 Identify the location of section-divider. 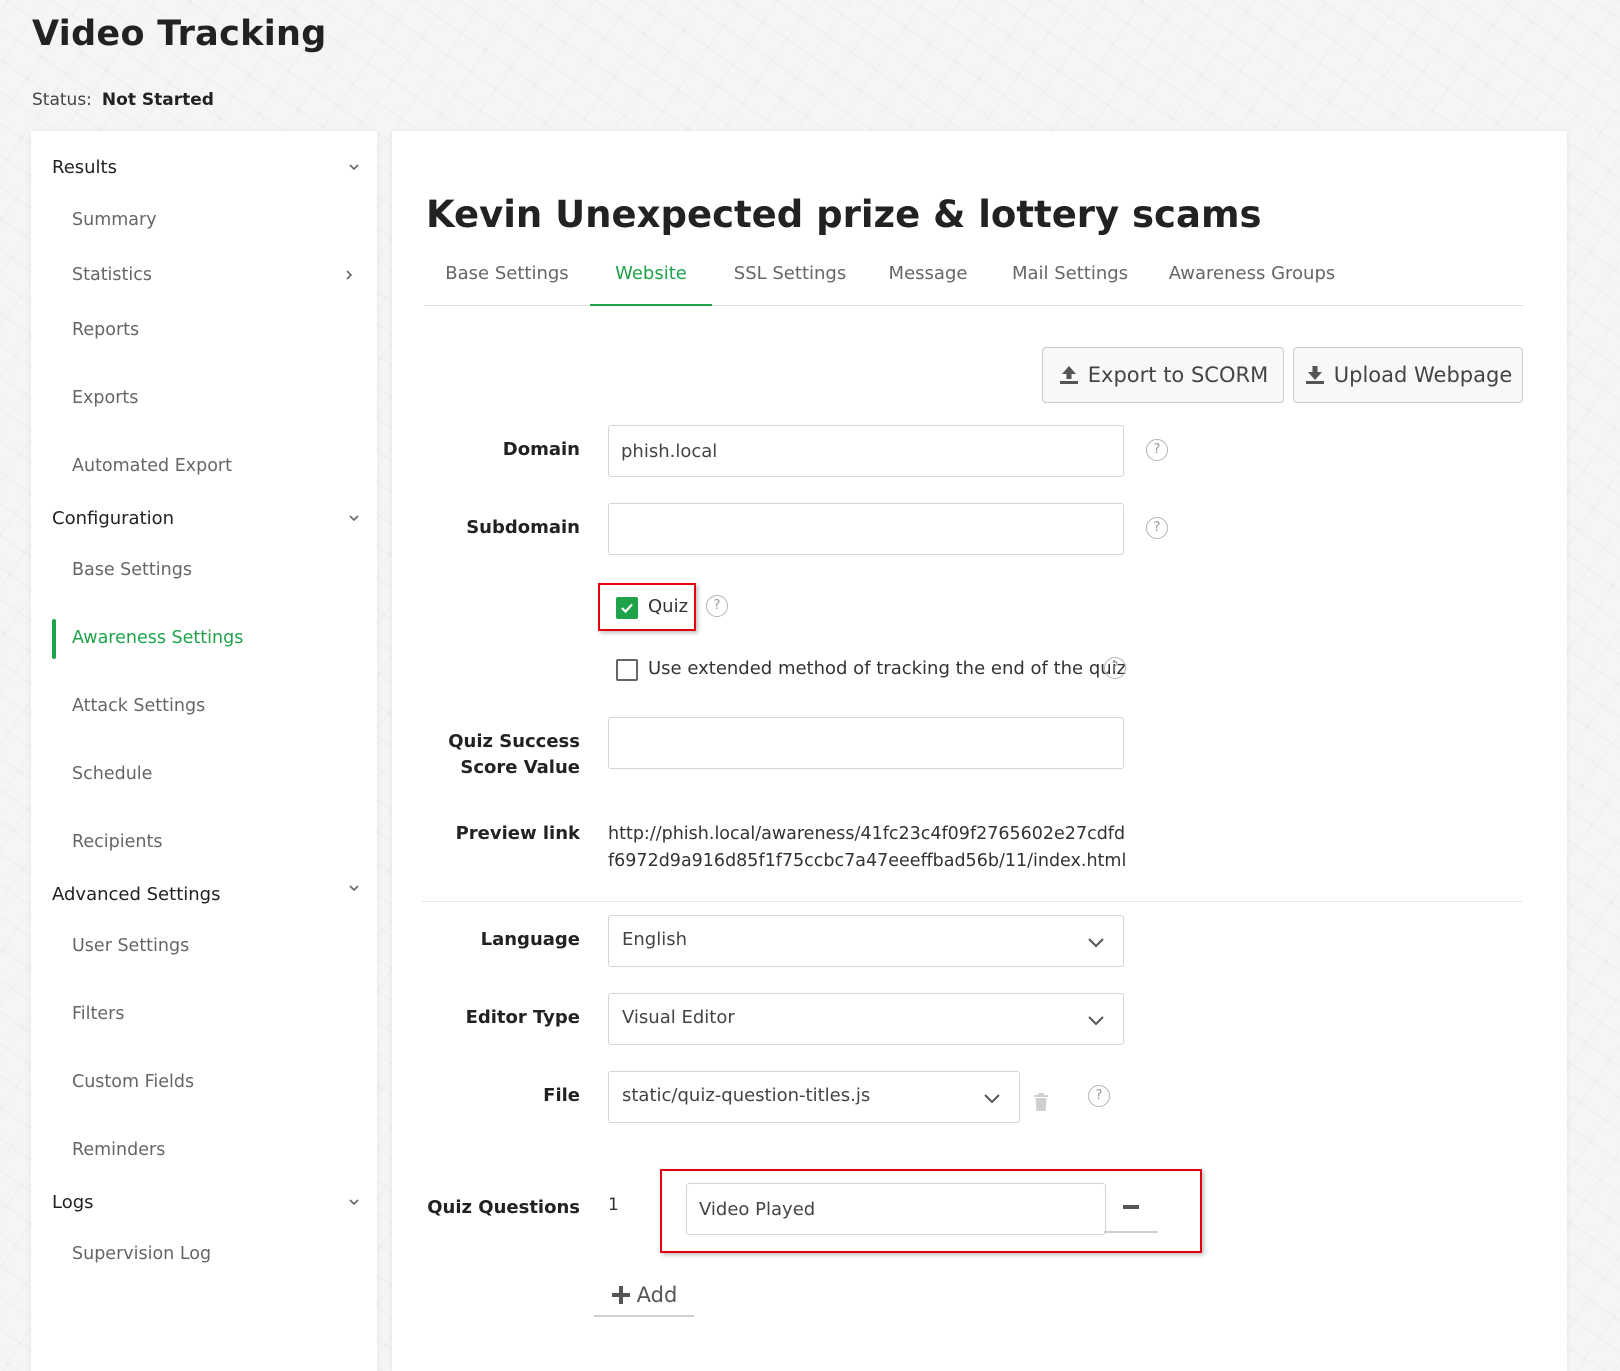
(972, 901).